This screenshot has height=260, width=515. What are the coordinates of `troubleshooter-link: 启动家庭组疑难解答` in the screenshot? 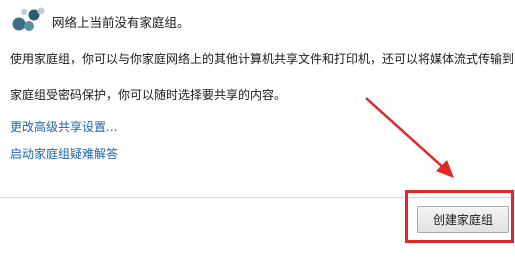 It's located at (64, 153).